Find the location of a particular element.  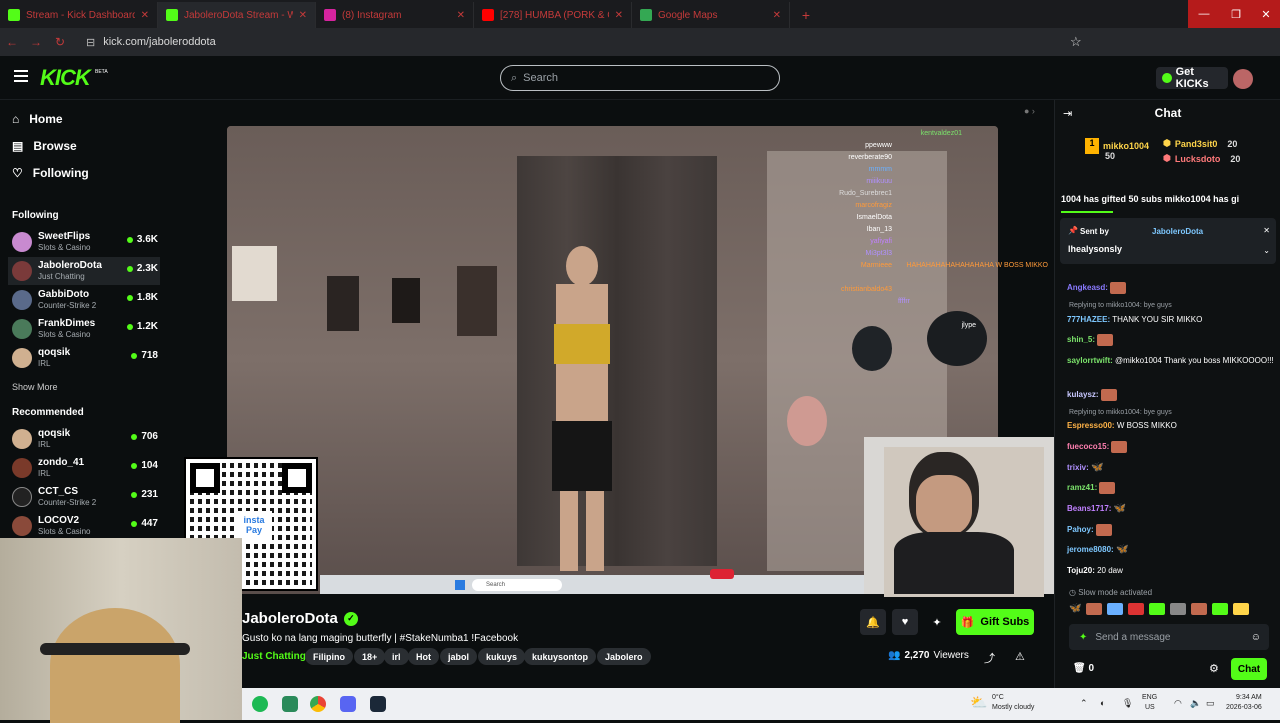

reload-icon: ↻ is located at coordinates (60, 42).